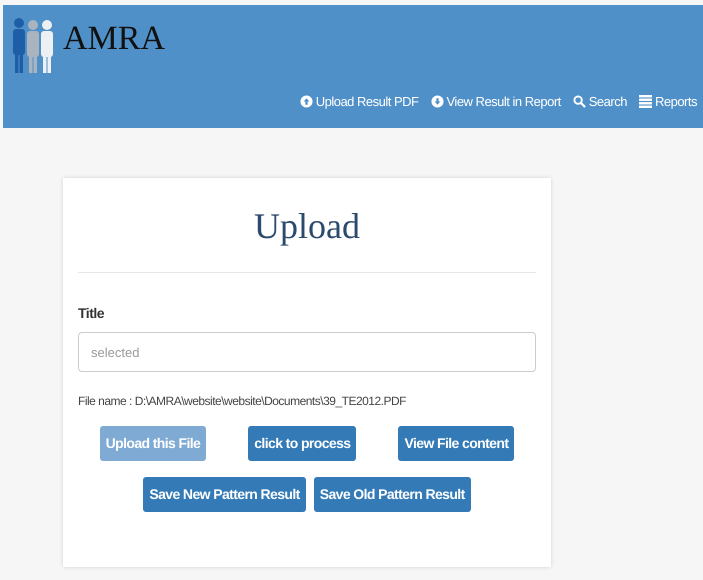  Describe the element at coordinates (392, 494) in the screenshot. I see `action-button: Save Old Pattern Result` at that location.